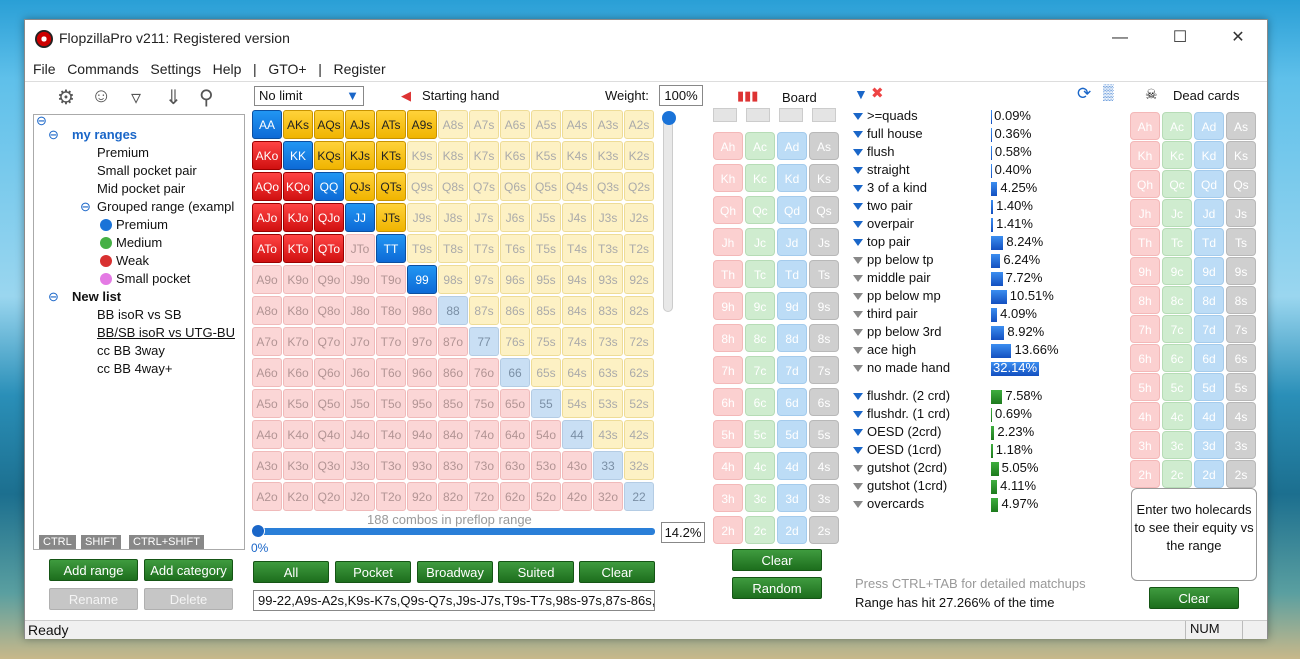 This screenshot has height=659, width=1300. What do you see at coordinates (577, 217) in the screenshot?
I see `hand-cell: J4s` at bounding box center [577, 217].